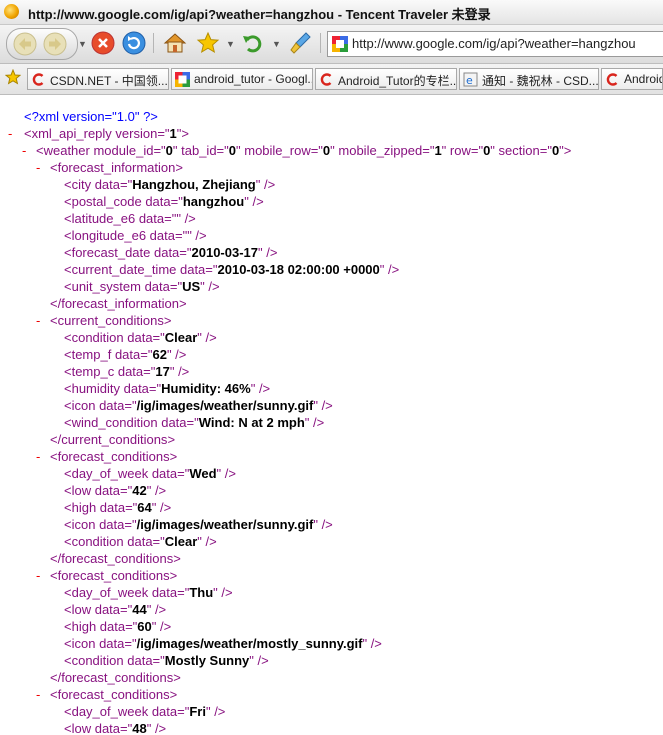  Describe the element at coordinates (115, 609) in the screenshot. I see `xml-element-line: <low data="44" />` at that location.